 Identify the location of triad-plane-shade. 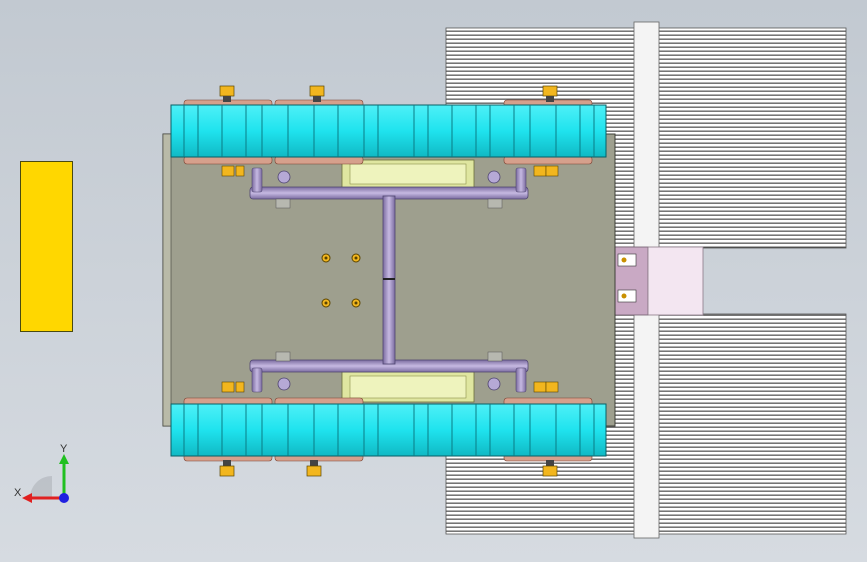
(41, 487).